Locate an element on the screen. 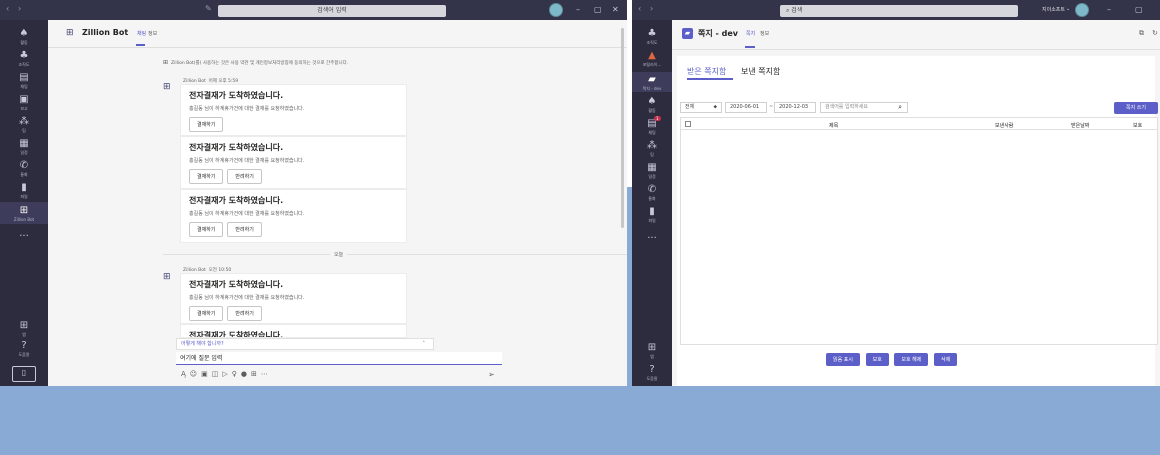 The width and height of the screenshot is (1160, 455). refresh-icon: ↻ is located at coordinates (1155, 33).